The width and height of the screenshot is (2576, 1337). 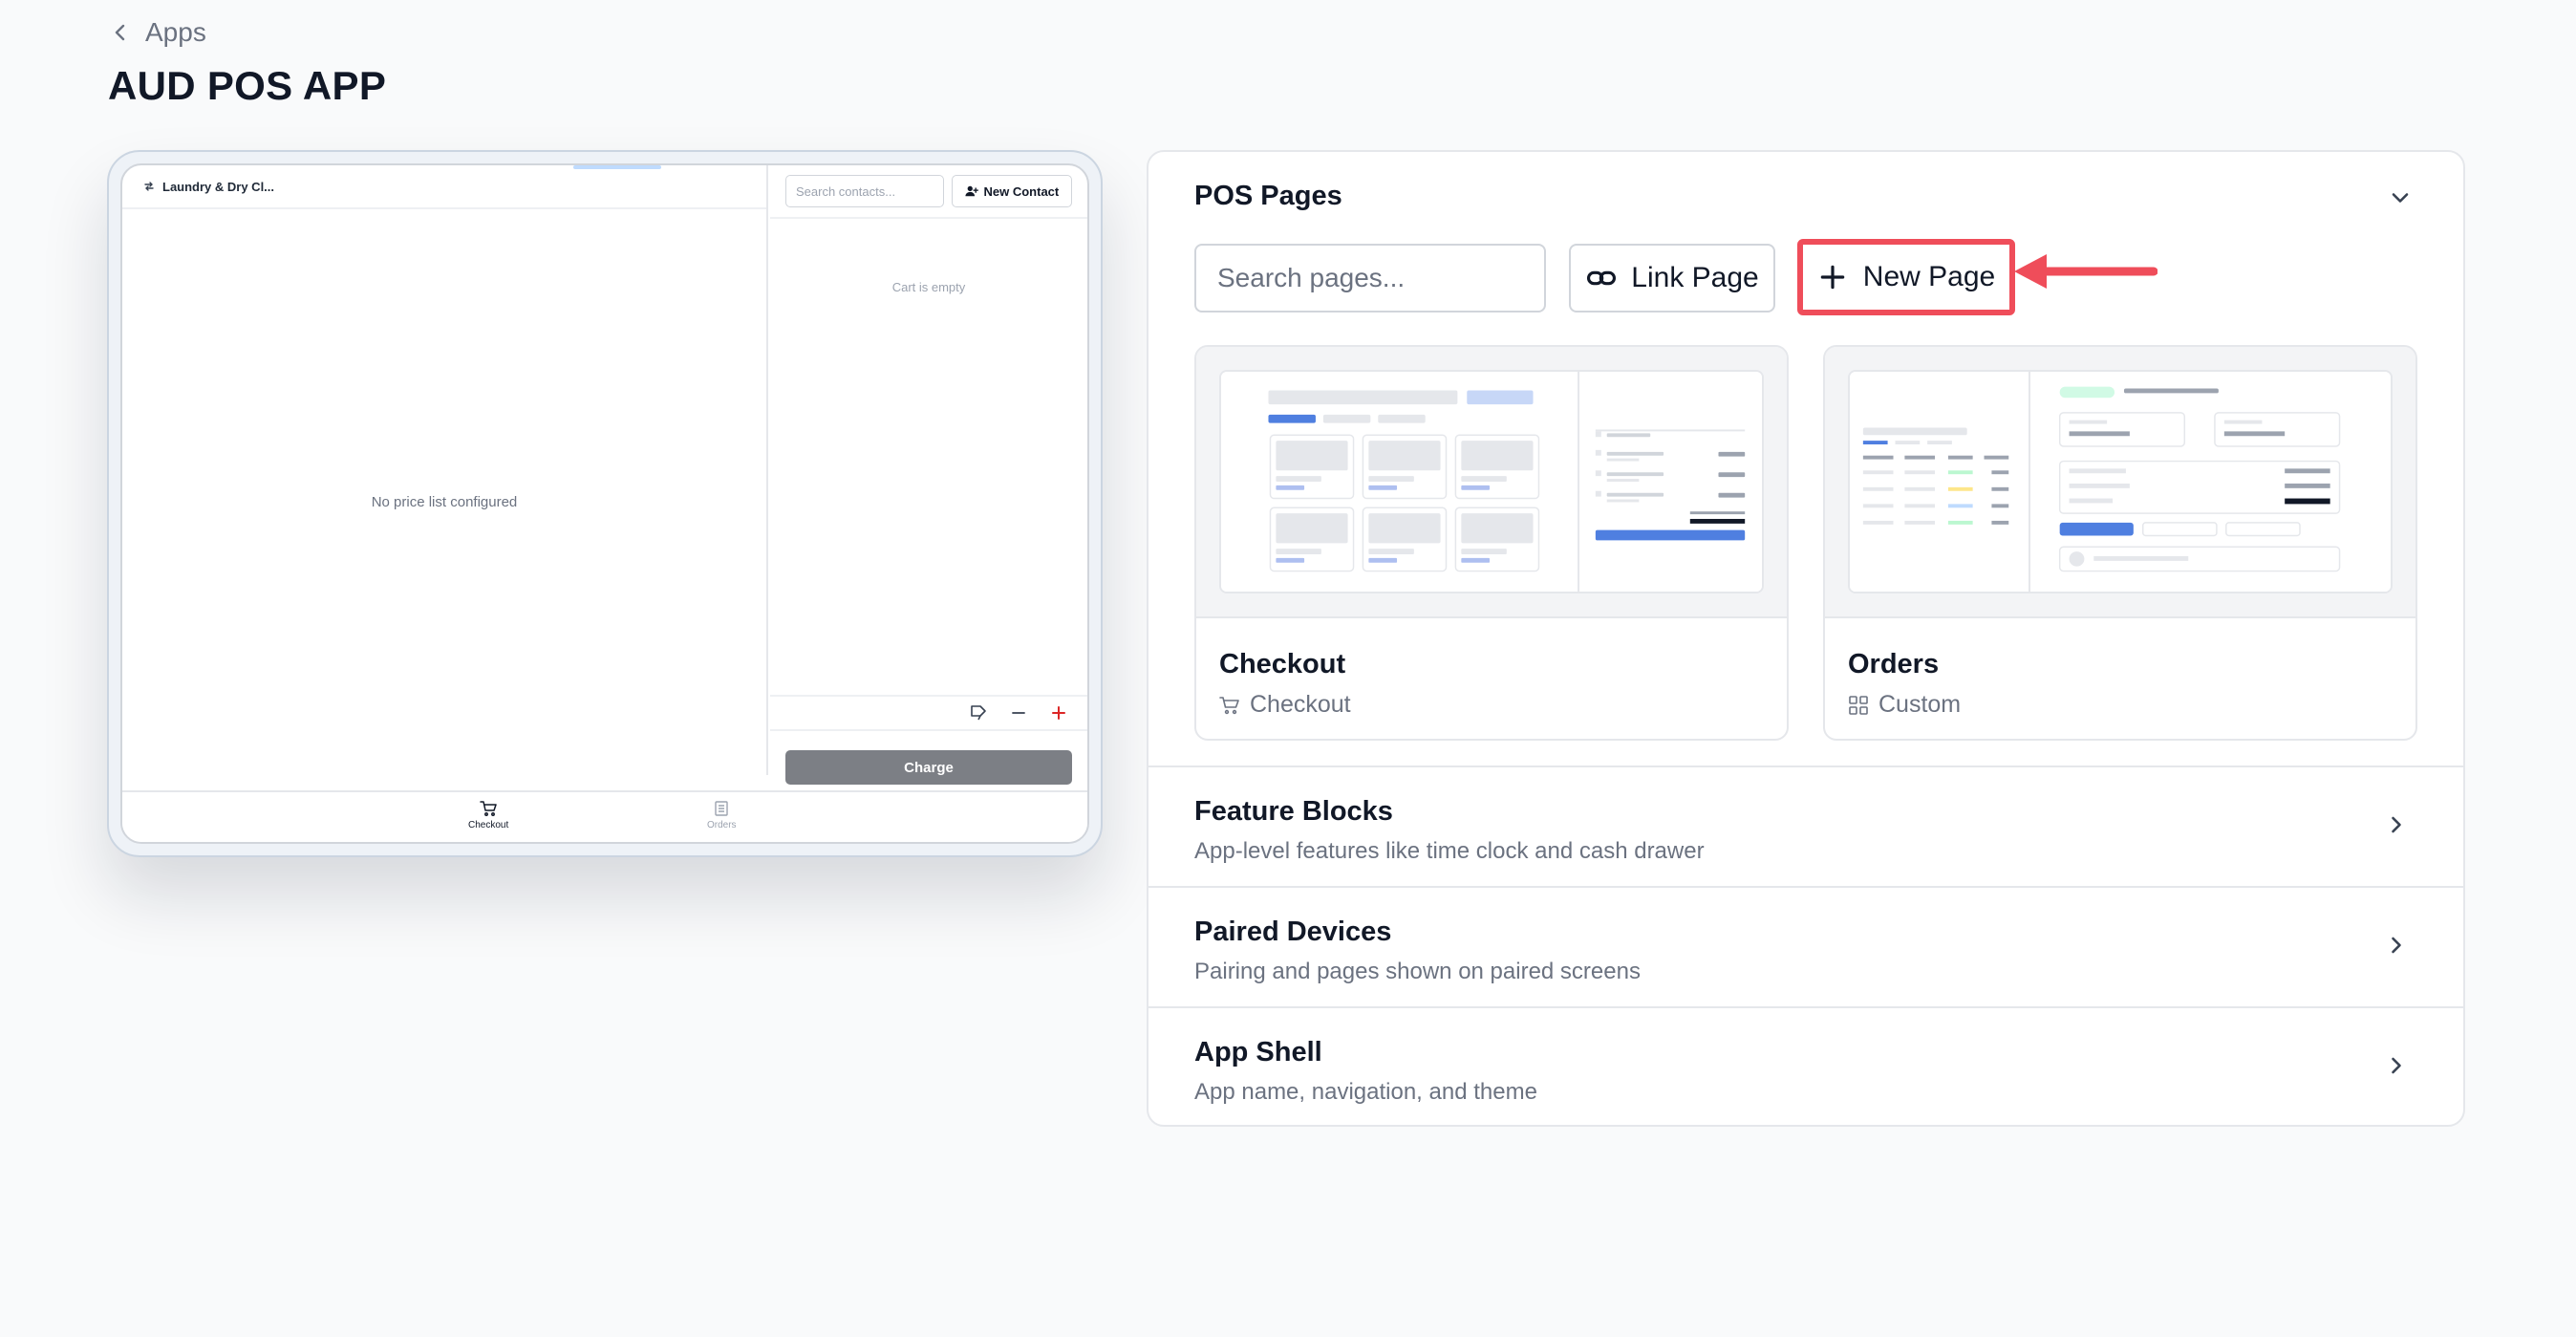 I want to click on list-icon, so click(x=721, y=808).